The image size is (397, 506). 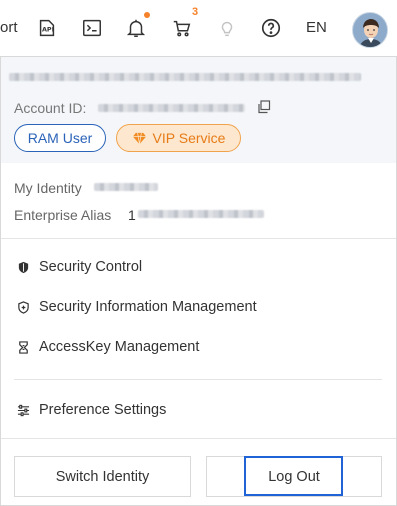 I want to click on identity-info: My Identity Enterprise Alias 1, so click(x=198, y=201).